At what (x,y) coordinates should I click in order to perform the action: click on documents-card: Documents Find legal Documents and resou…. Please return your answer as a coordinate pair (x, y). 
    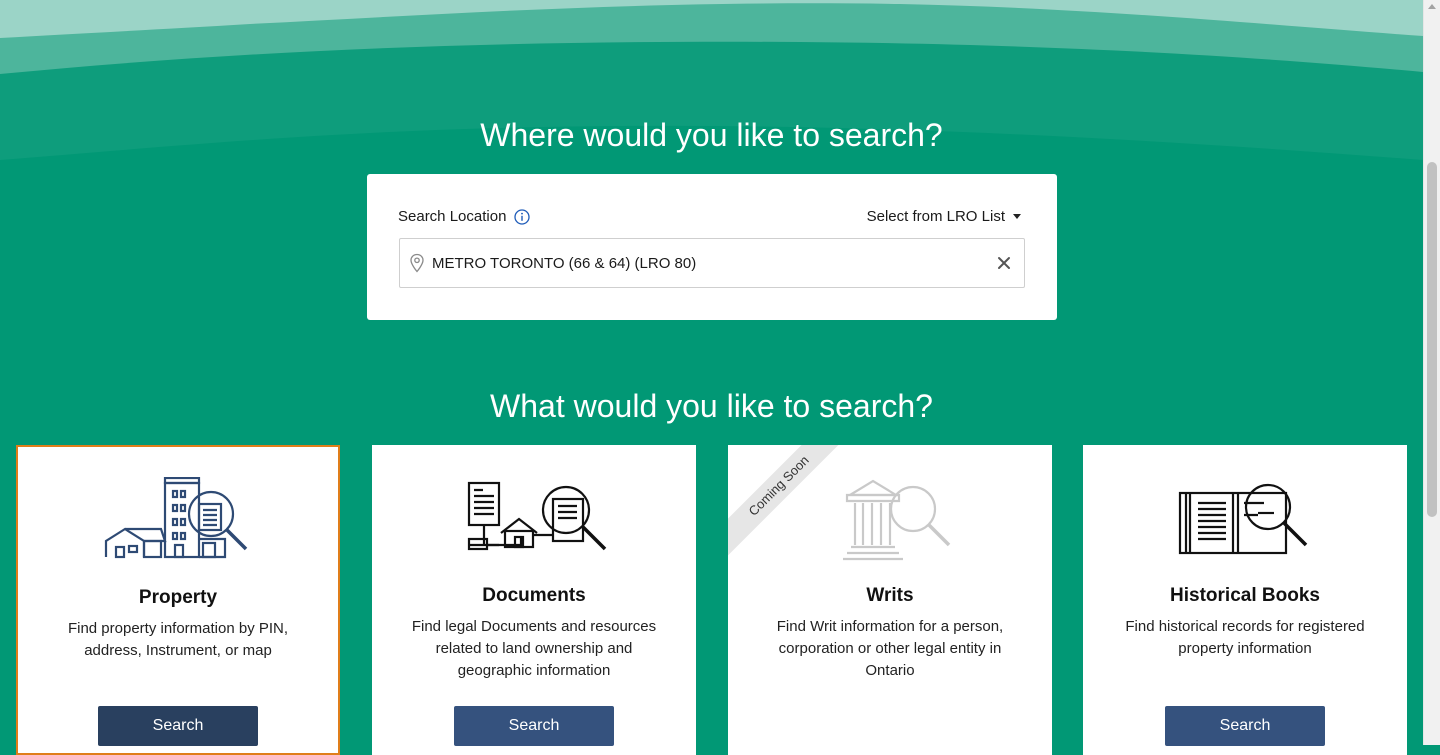
    Looking at the image, I should click on (534, 600).